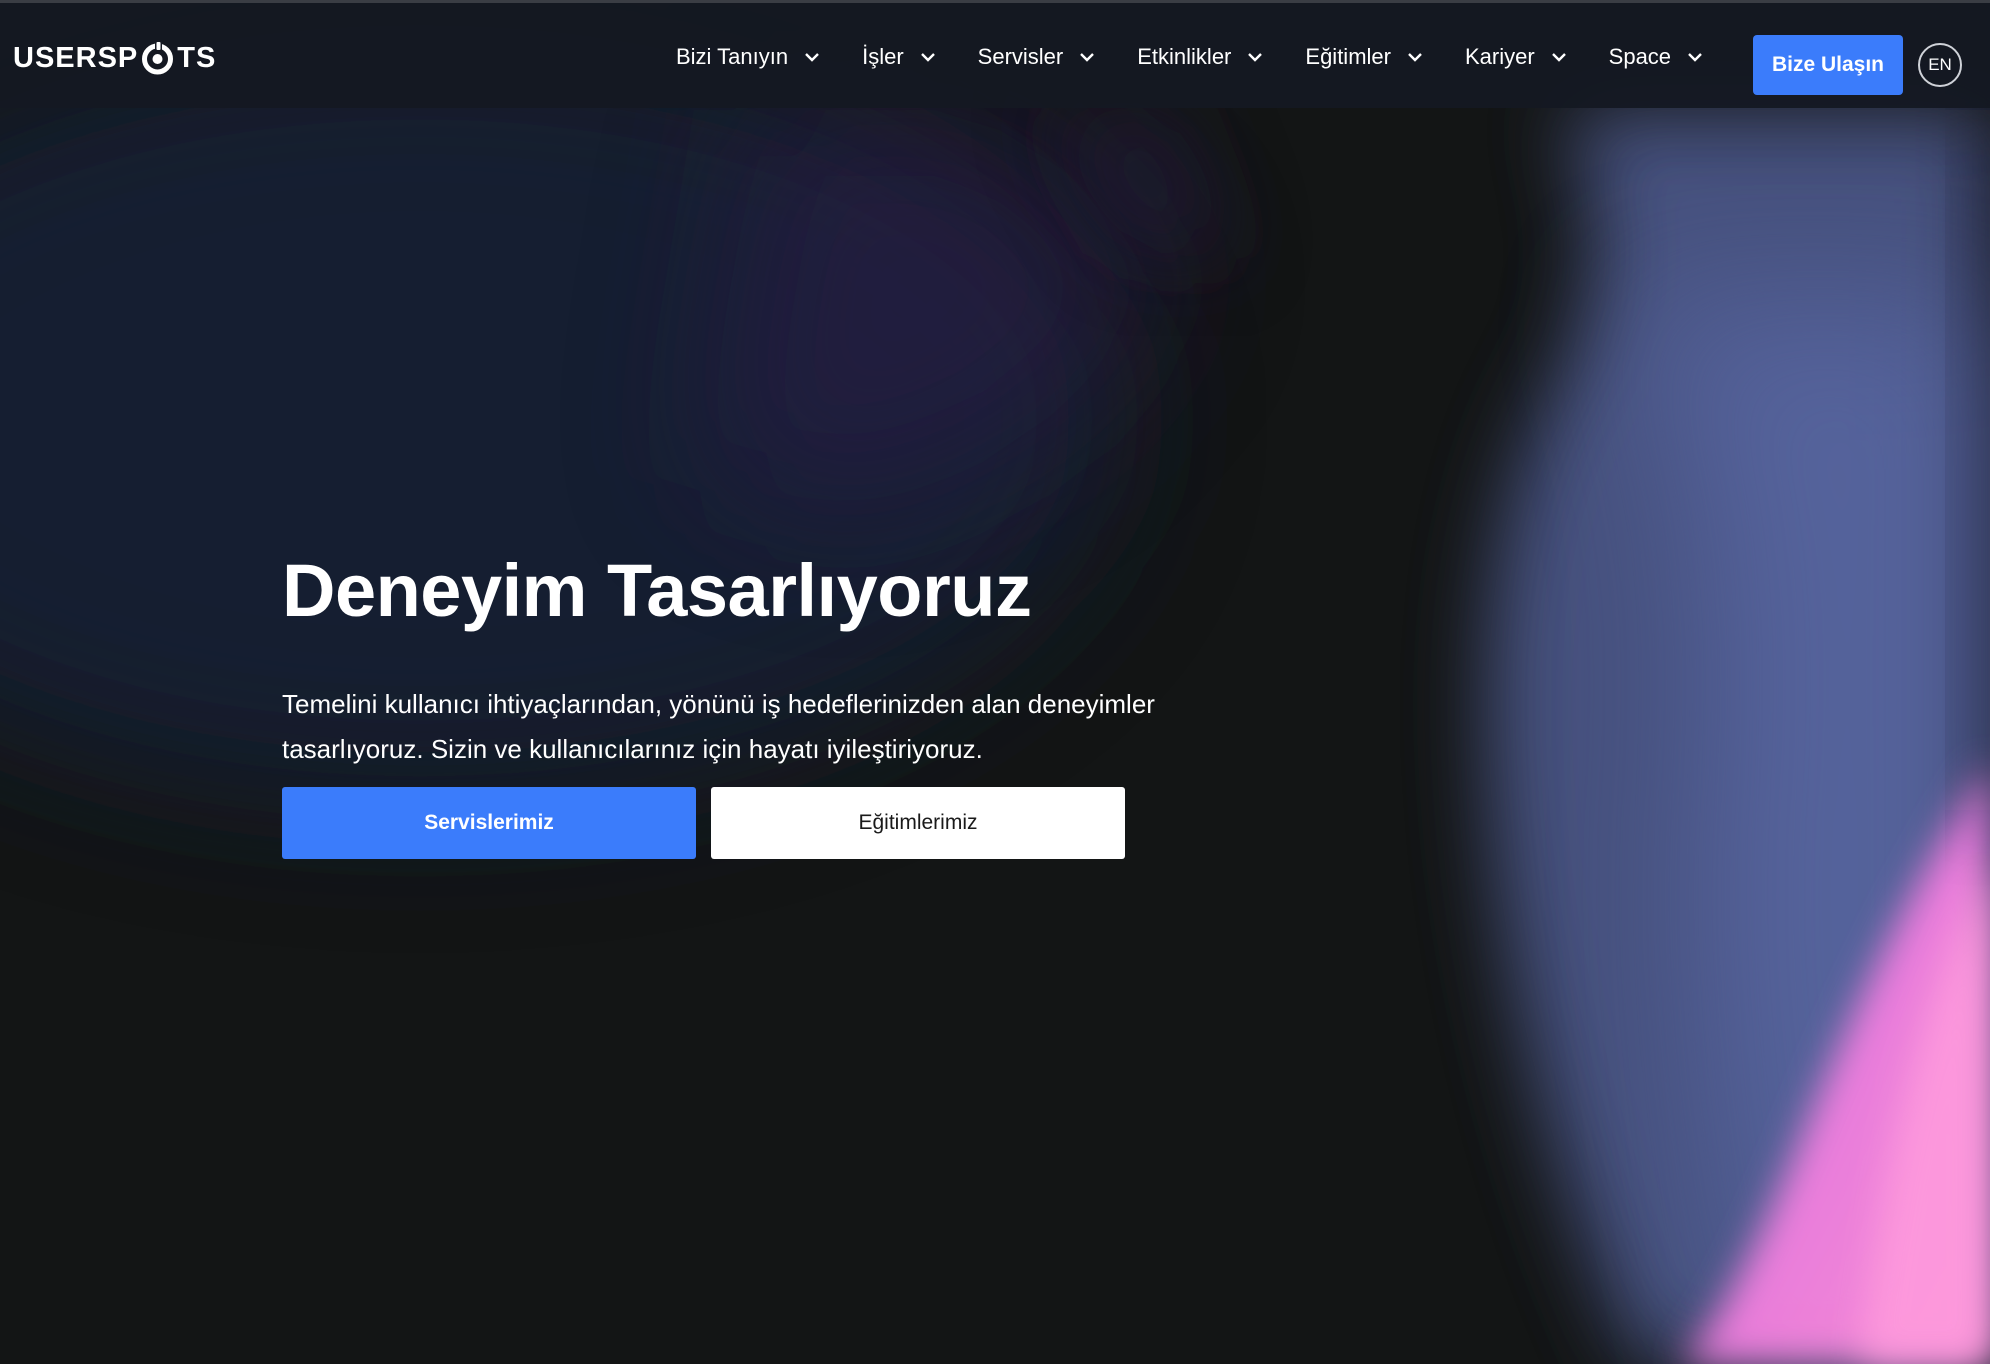  Describe the element at coordinates (1184, 56) in the screenshot. I see `nav-item-label: Etkinlikler` at that location.